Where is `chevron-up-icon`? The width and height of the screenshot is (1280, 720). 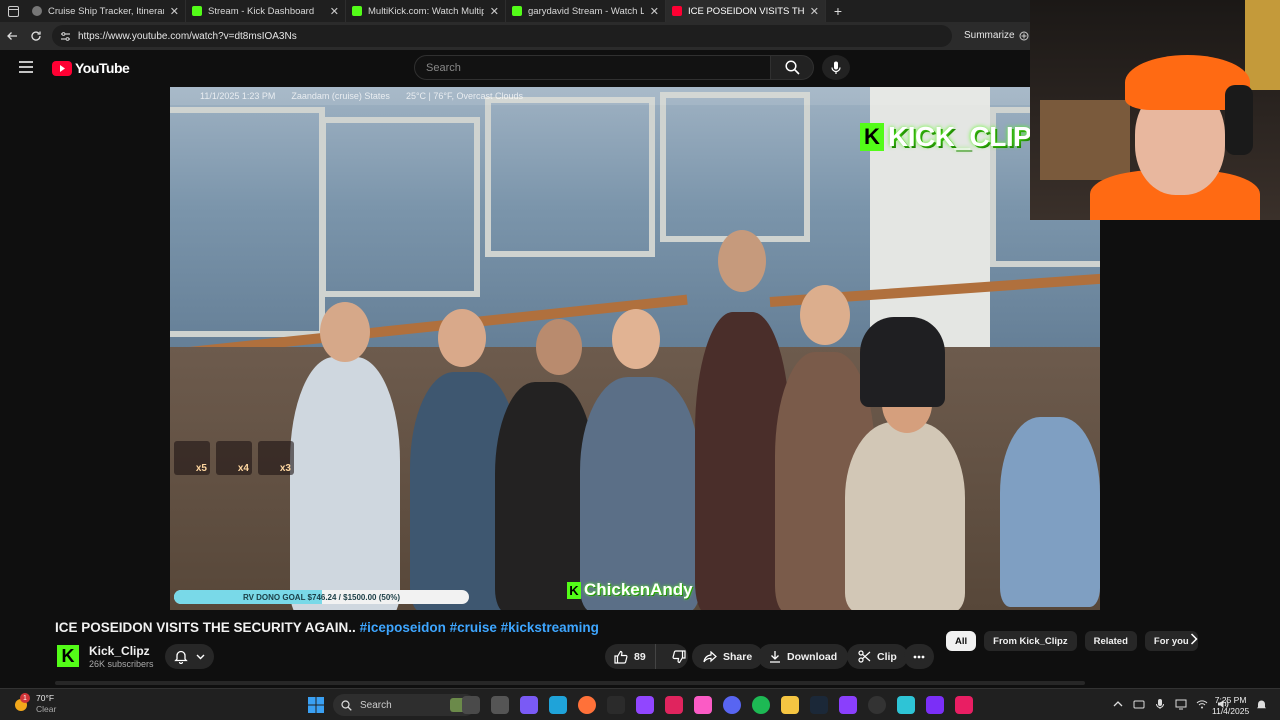
chevron-up-icon is located at coordinates (1118, 704).